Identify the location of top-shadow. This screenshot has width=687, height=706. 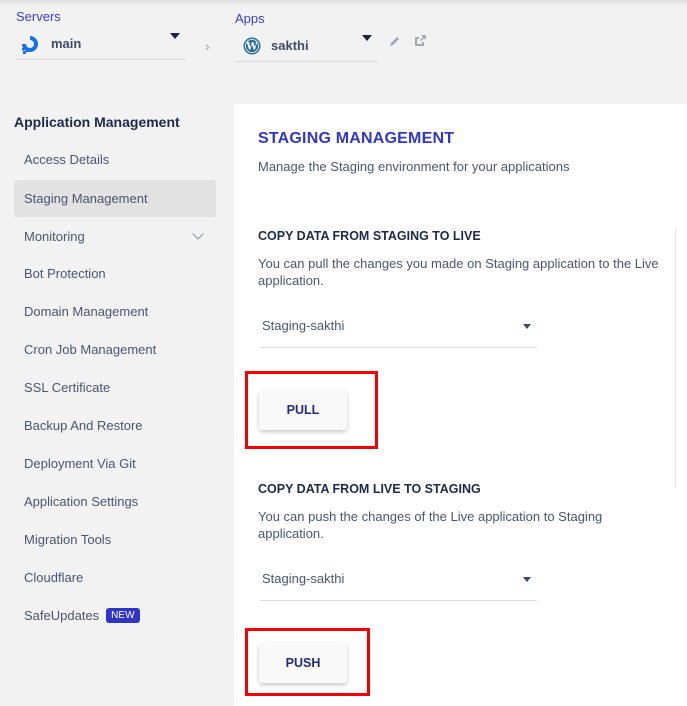
(343, 3).